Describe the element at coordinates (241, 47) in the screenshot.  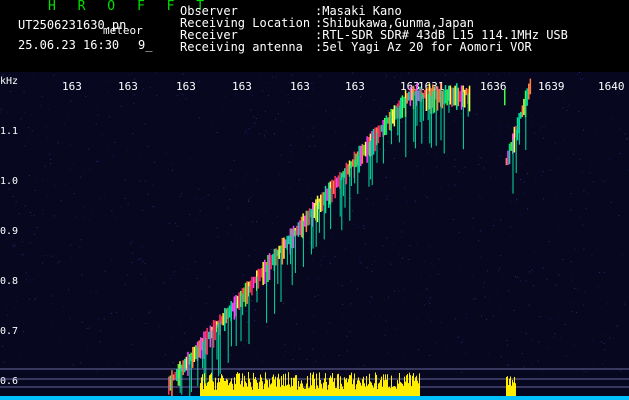
I see `antenna-label: Receiving antenna` at that location.